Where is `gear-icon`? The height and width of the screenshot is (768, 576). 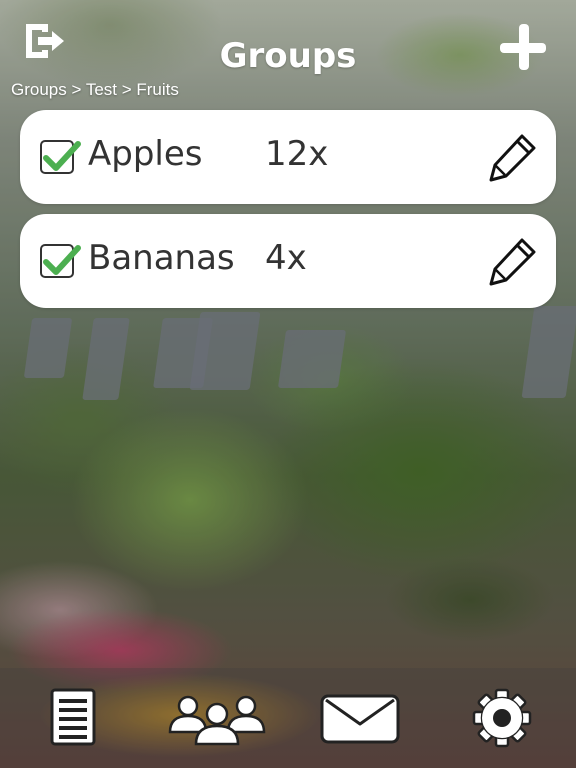
gear-icon is located at coordinates (502, 720).